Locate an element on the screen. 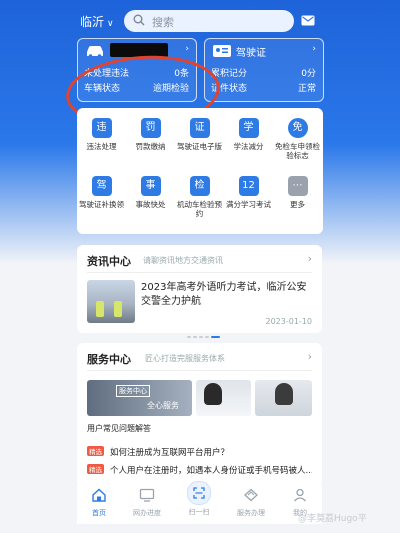 The width and height of the screenshot is (400, 533). tab-home: 首页 is located at coordinates (99, 502).